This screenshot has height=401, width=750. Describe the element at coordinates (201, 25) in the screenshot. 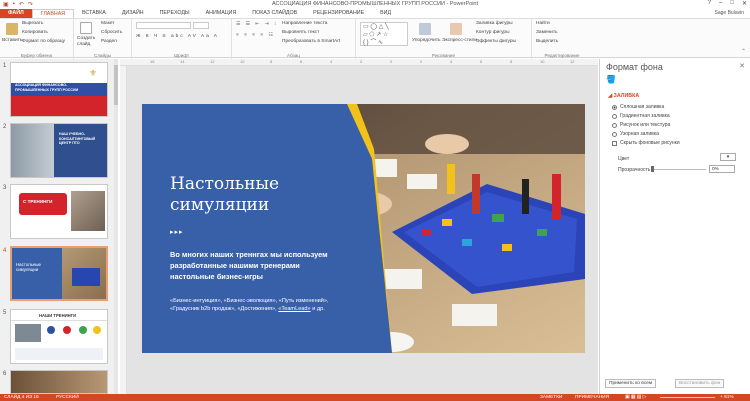

I see `font-size-box` at that location.